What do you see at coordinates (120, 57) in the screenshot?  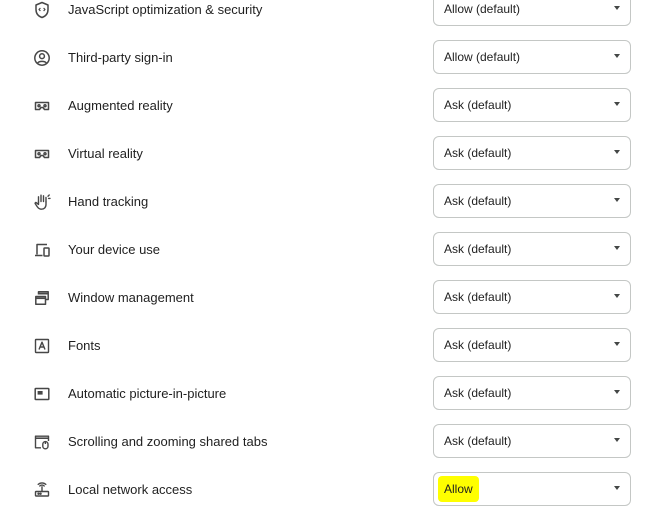 I see `permission-label: Third-party sign-in` at bounding box center [120, 57].